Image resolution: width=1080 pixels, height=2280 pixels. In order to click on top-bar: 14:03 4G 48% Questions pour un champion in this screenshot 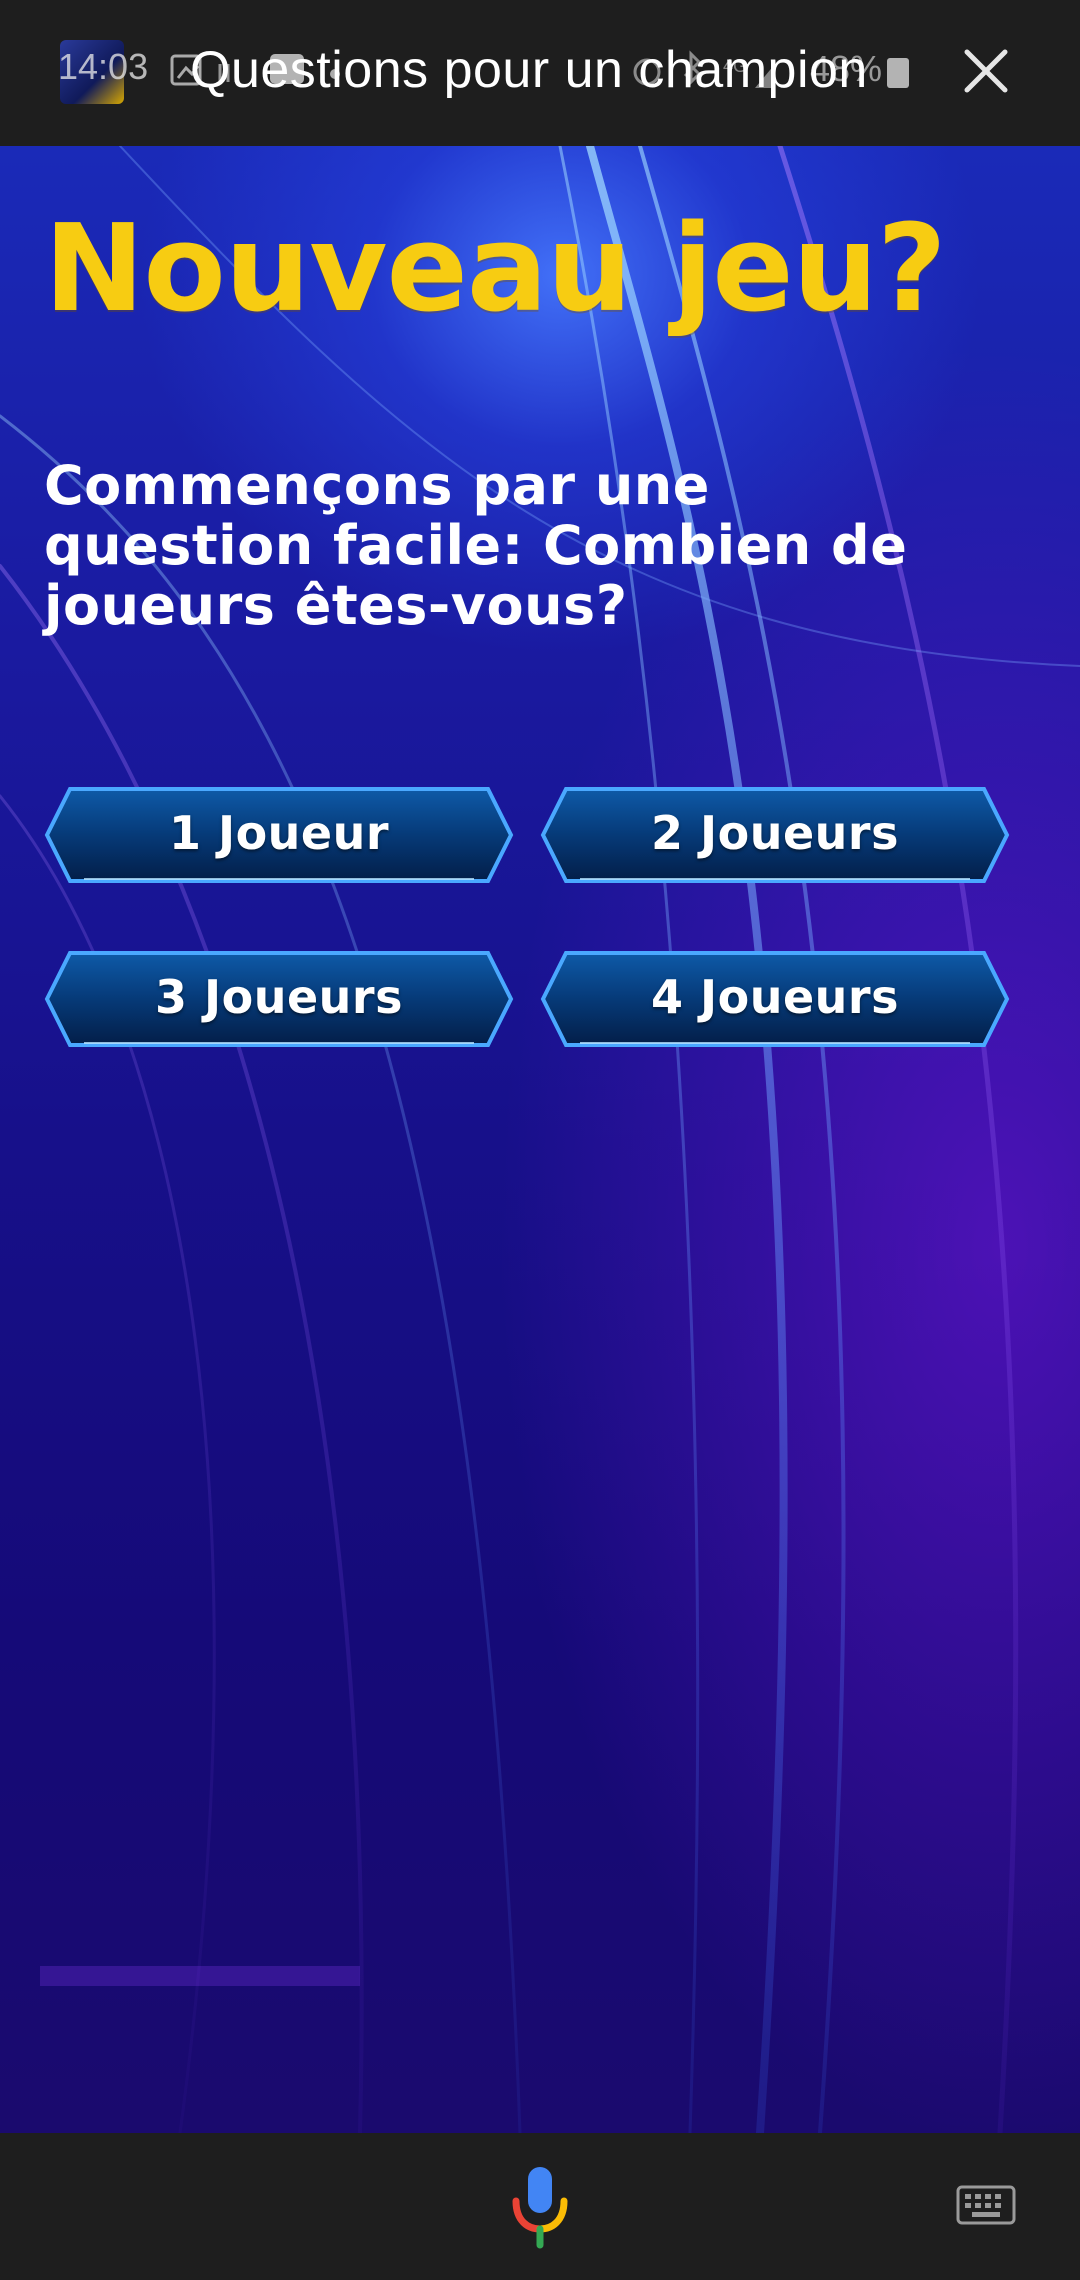, I will do `click(540, 73)`.